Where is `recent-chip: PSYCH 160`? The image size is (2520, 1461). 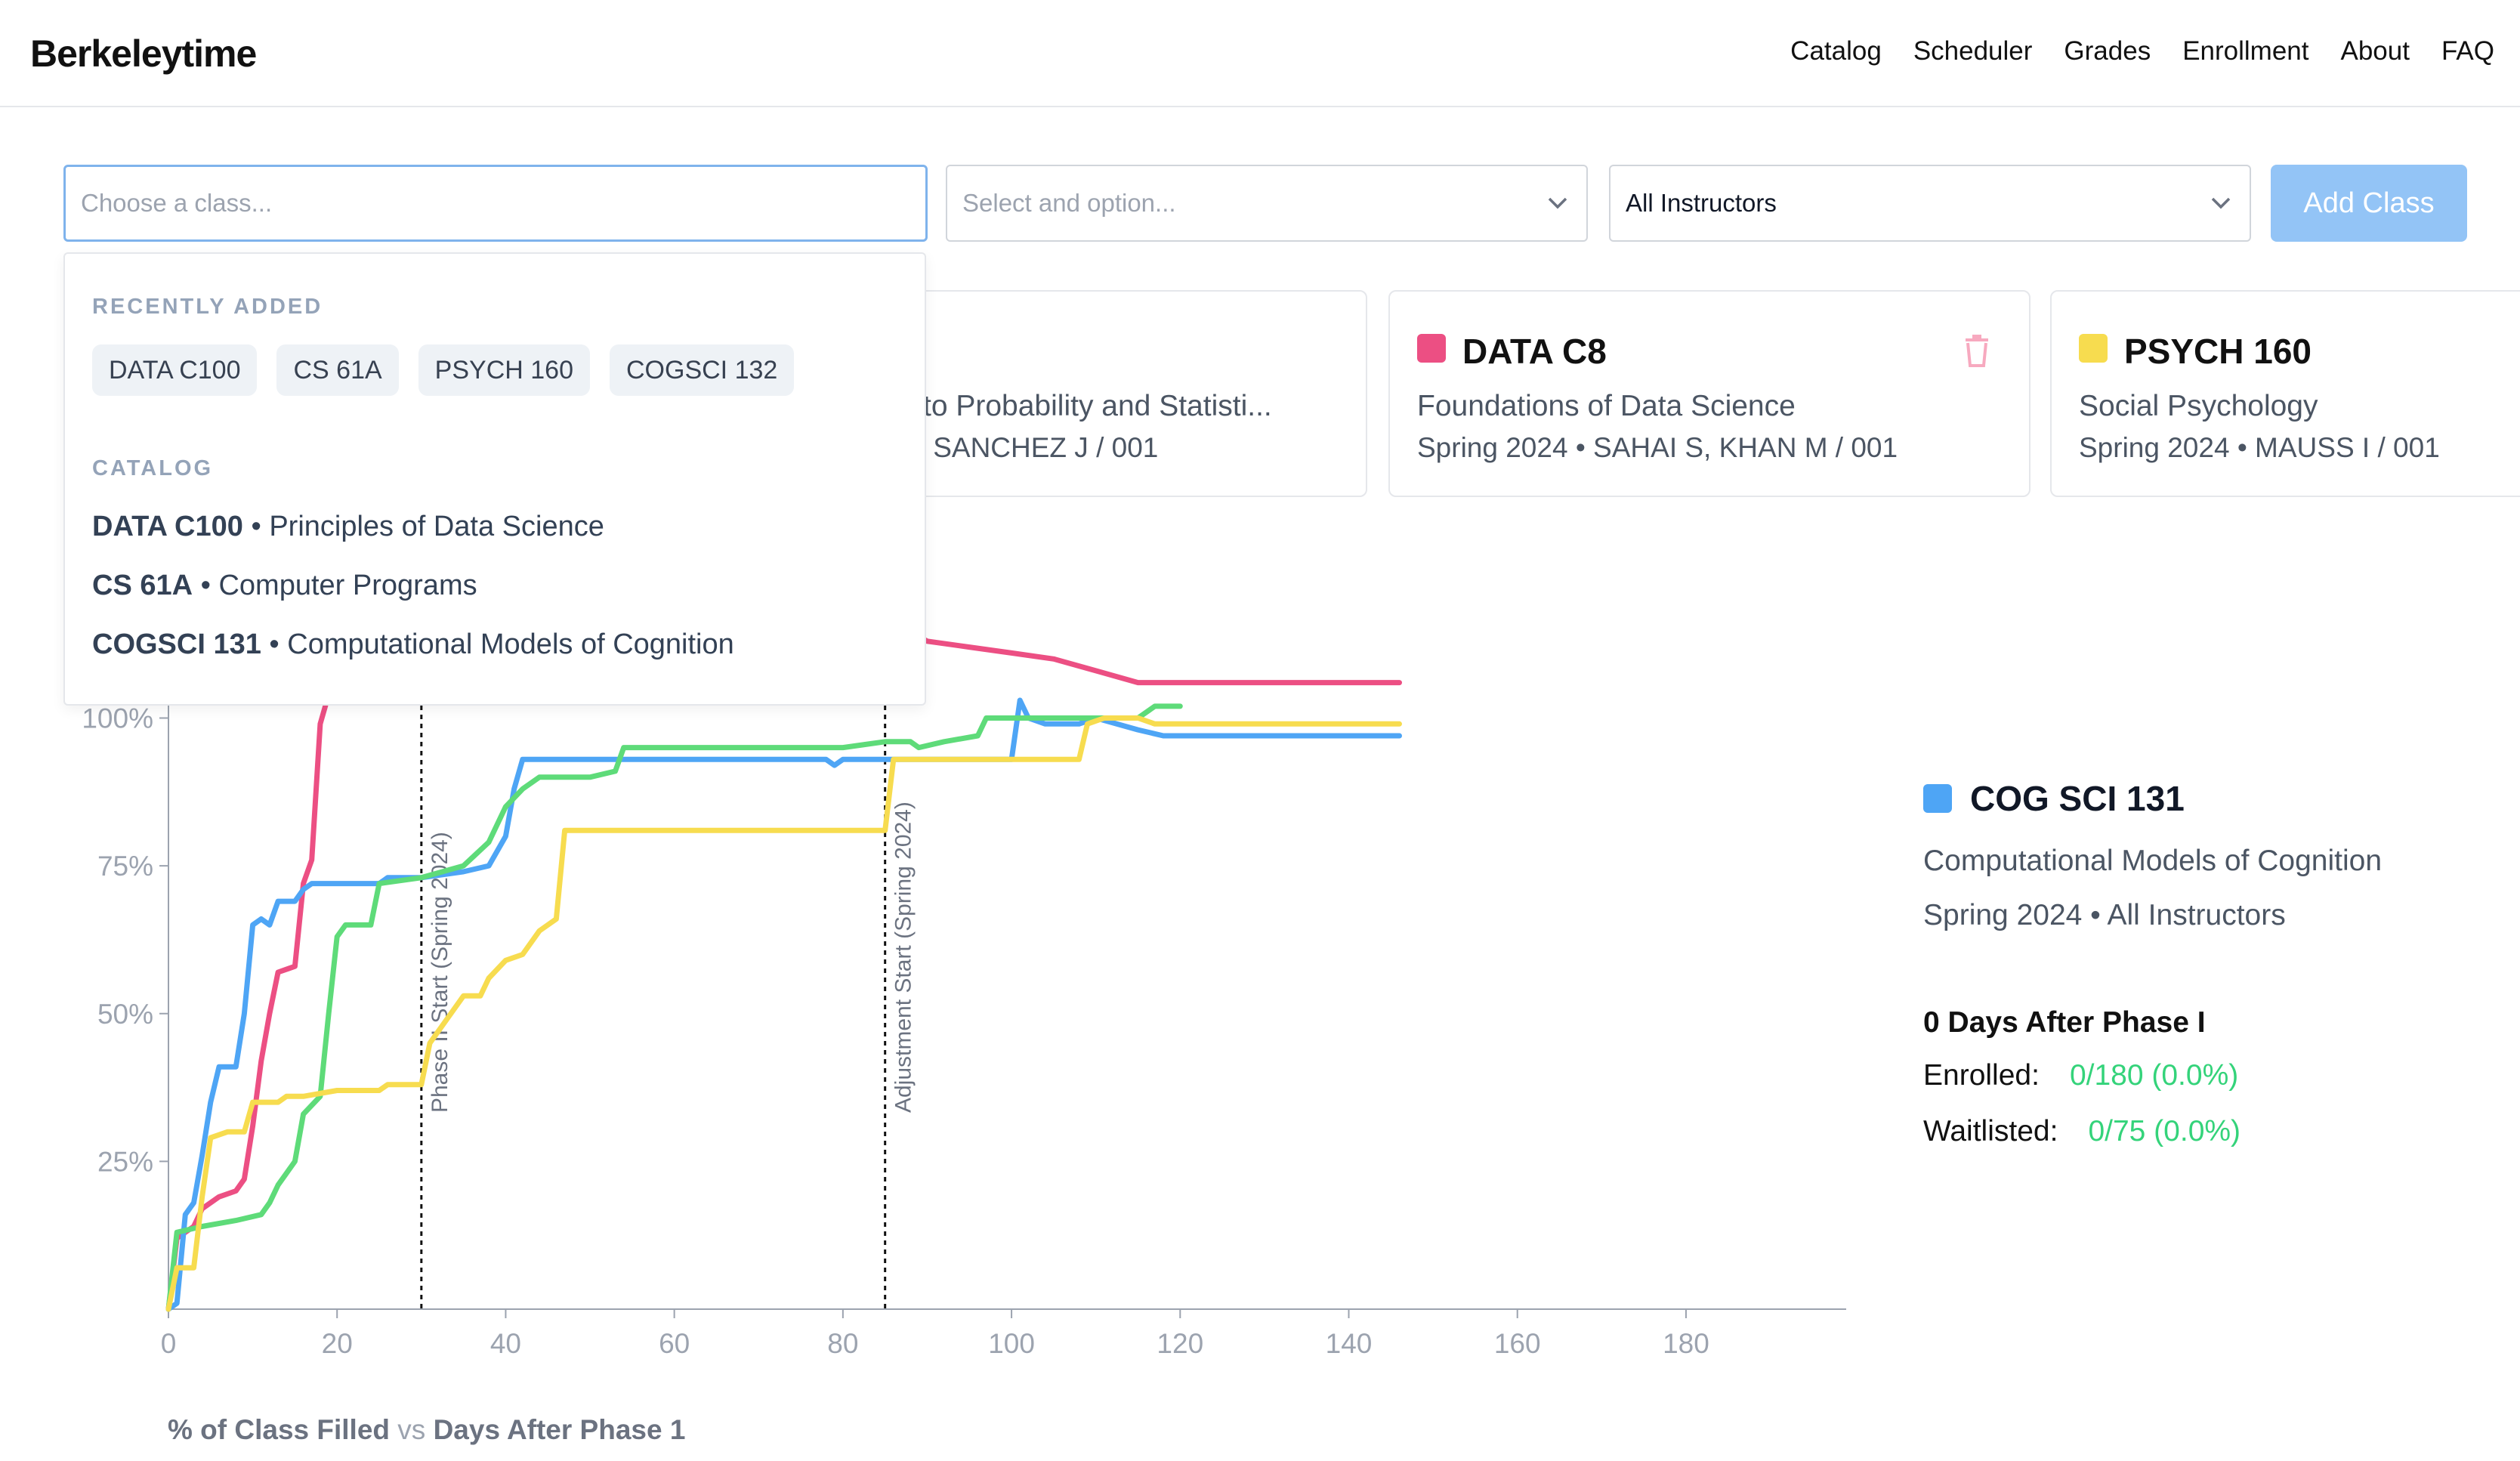
recent-chip: PSYCH 160 is located at coordinates (504, 370).